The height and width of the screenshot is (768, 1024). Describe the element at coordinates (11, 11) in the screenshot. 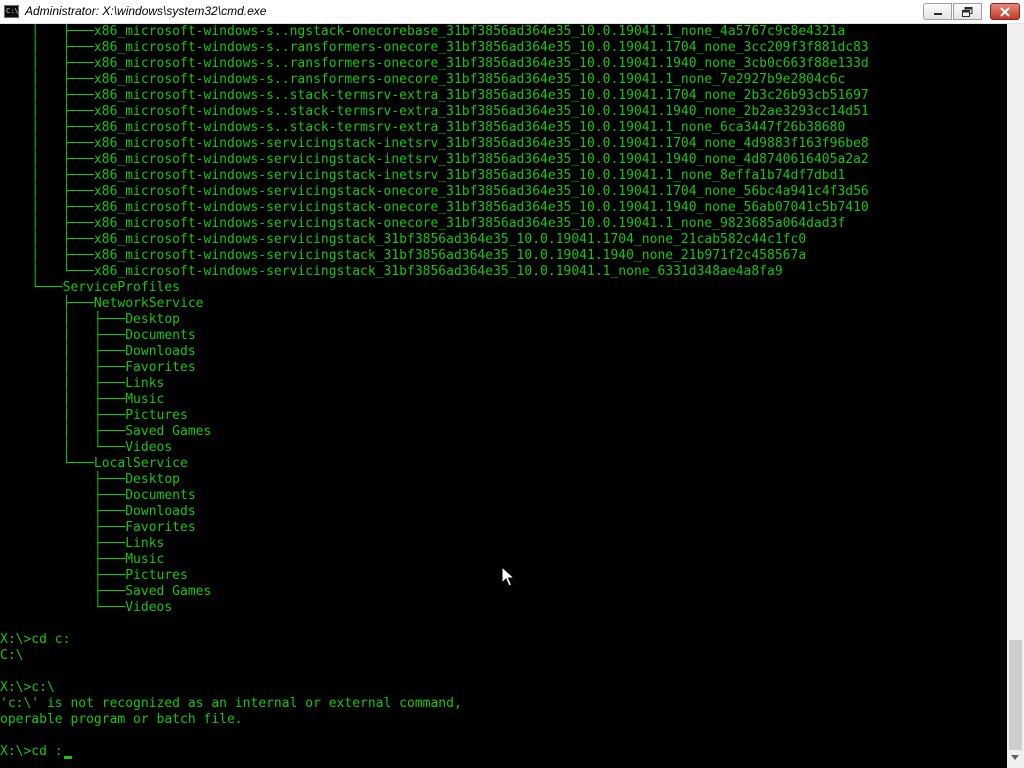

I see `cmd-icon: C:\` at that location.